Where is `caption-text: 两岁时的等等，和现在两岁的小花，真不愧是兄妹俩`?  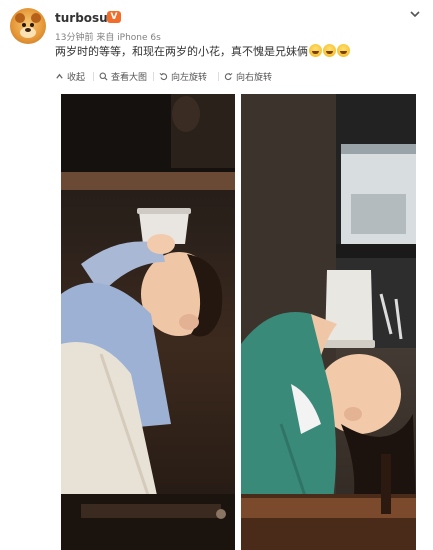 caption-text: 两岁时的等等，和现在两岁的小花，真不愧是兄妹俩 is located at coordinates (181, 51).